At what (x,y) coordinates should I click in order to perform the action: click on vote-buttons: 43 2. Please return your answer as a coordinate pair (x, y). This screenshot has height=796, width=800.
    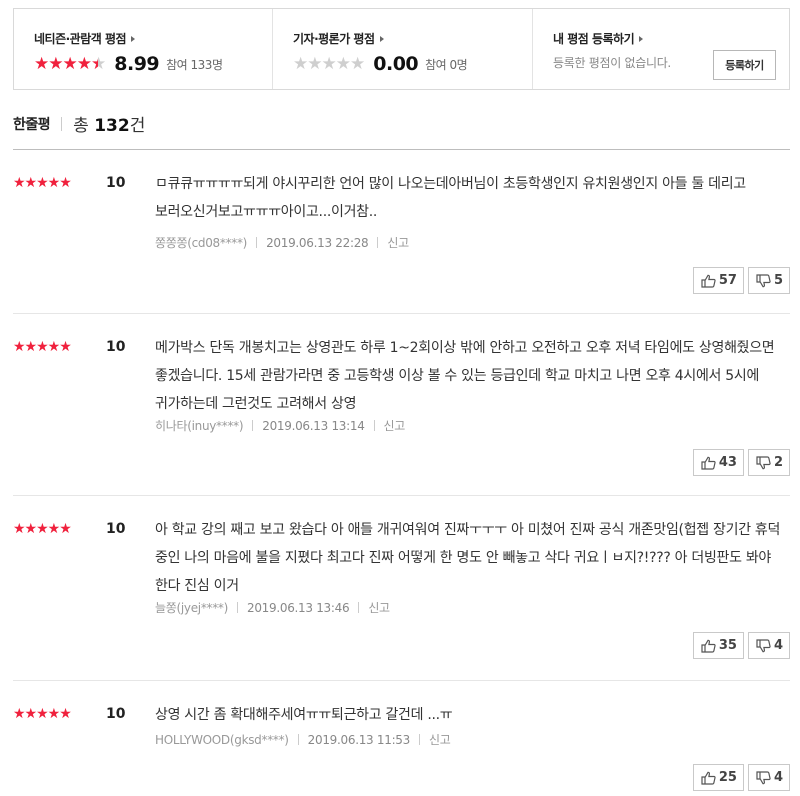
    Looking at the image, I should click on (741, 462).